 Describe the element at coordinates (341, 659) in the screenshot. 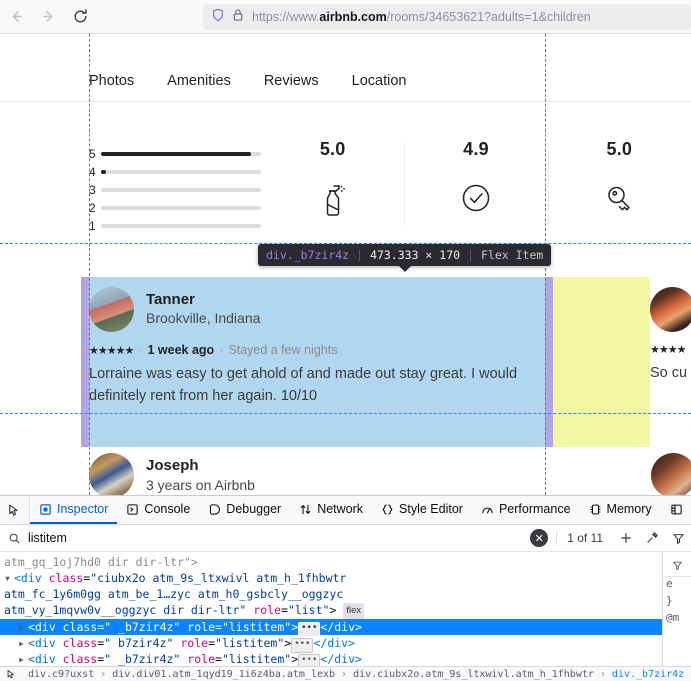

I see `markup-tag-close: </div>` at that location.